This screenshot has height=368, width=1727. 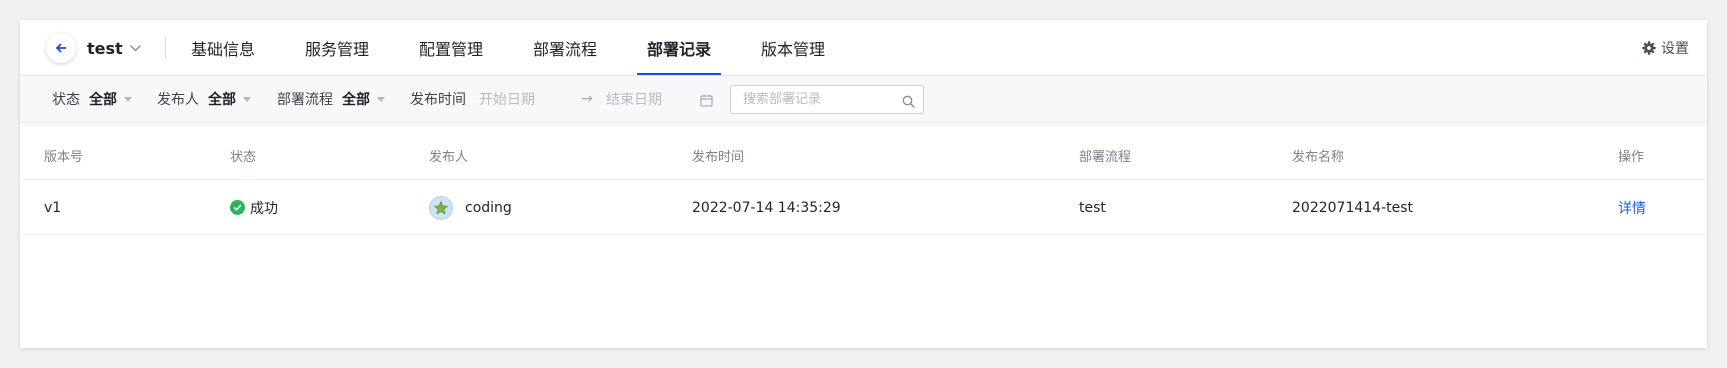 I want to click on avatar, so click(x=441, y=207).